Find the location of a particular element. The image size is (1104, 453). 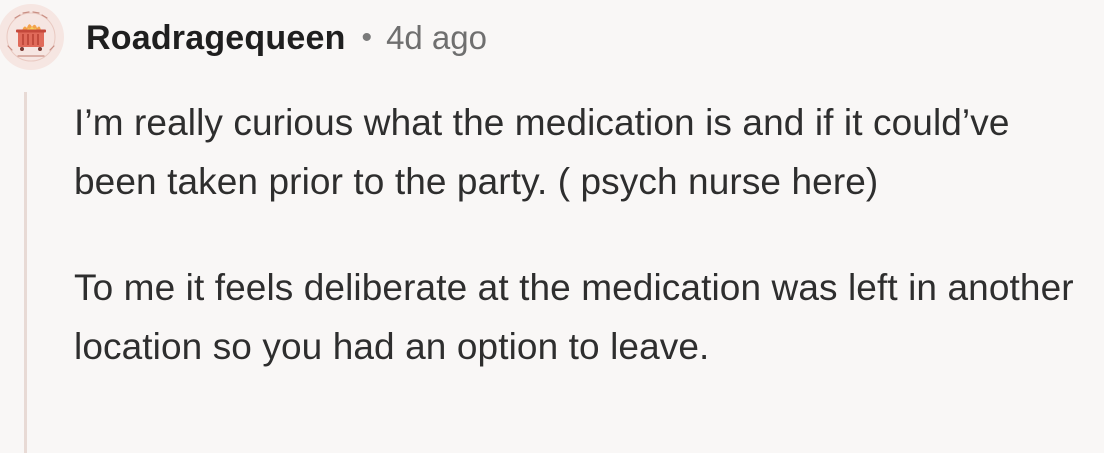

comment-timestamp: 4d ago is located at coordinates (436, 38).